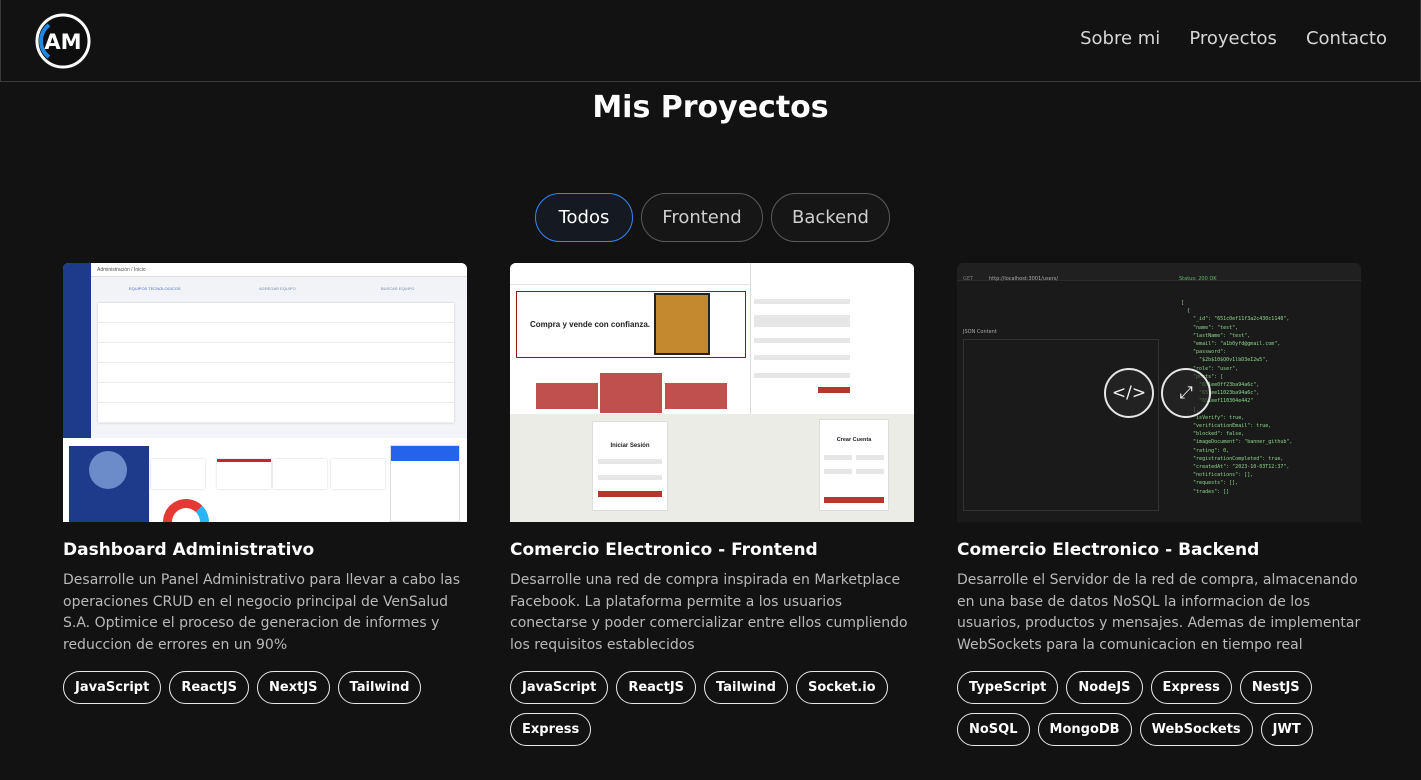  What do you see at coordinates (1196, 729) in the screenshot?
I see `tag-websockets: WebSockets` at bounding box center [1196, 729].